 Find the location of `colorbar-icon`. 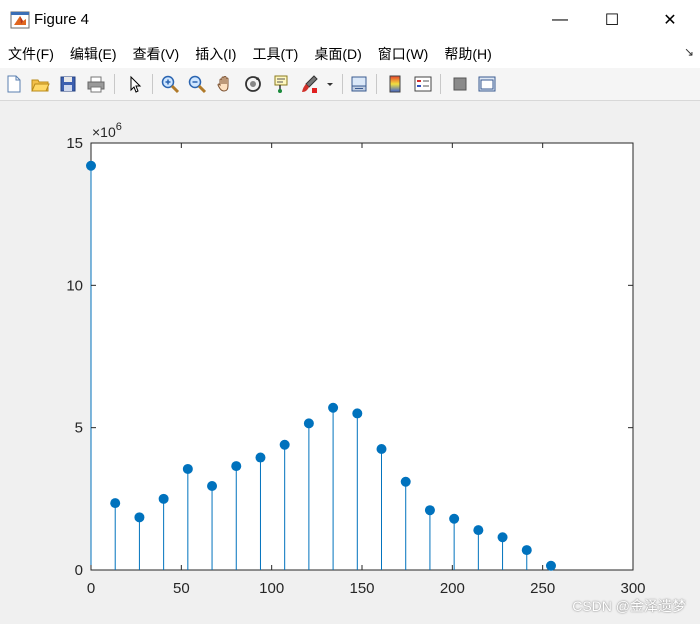

colorbar-icon is located at coordinates (395, 84).